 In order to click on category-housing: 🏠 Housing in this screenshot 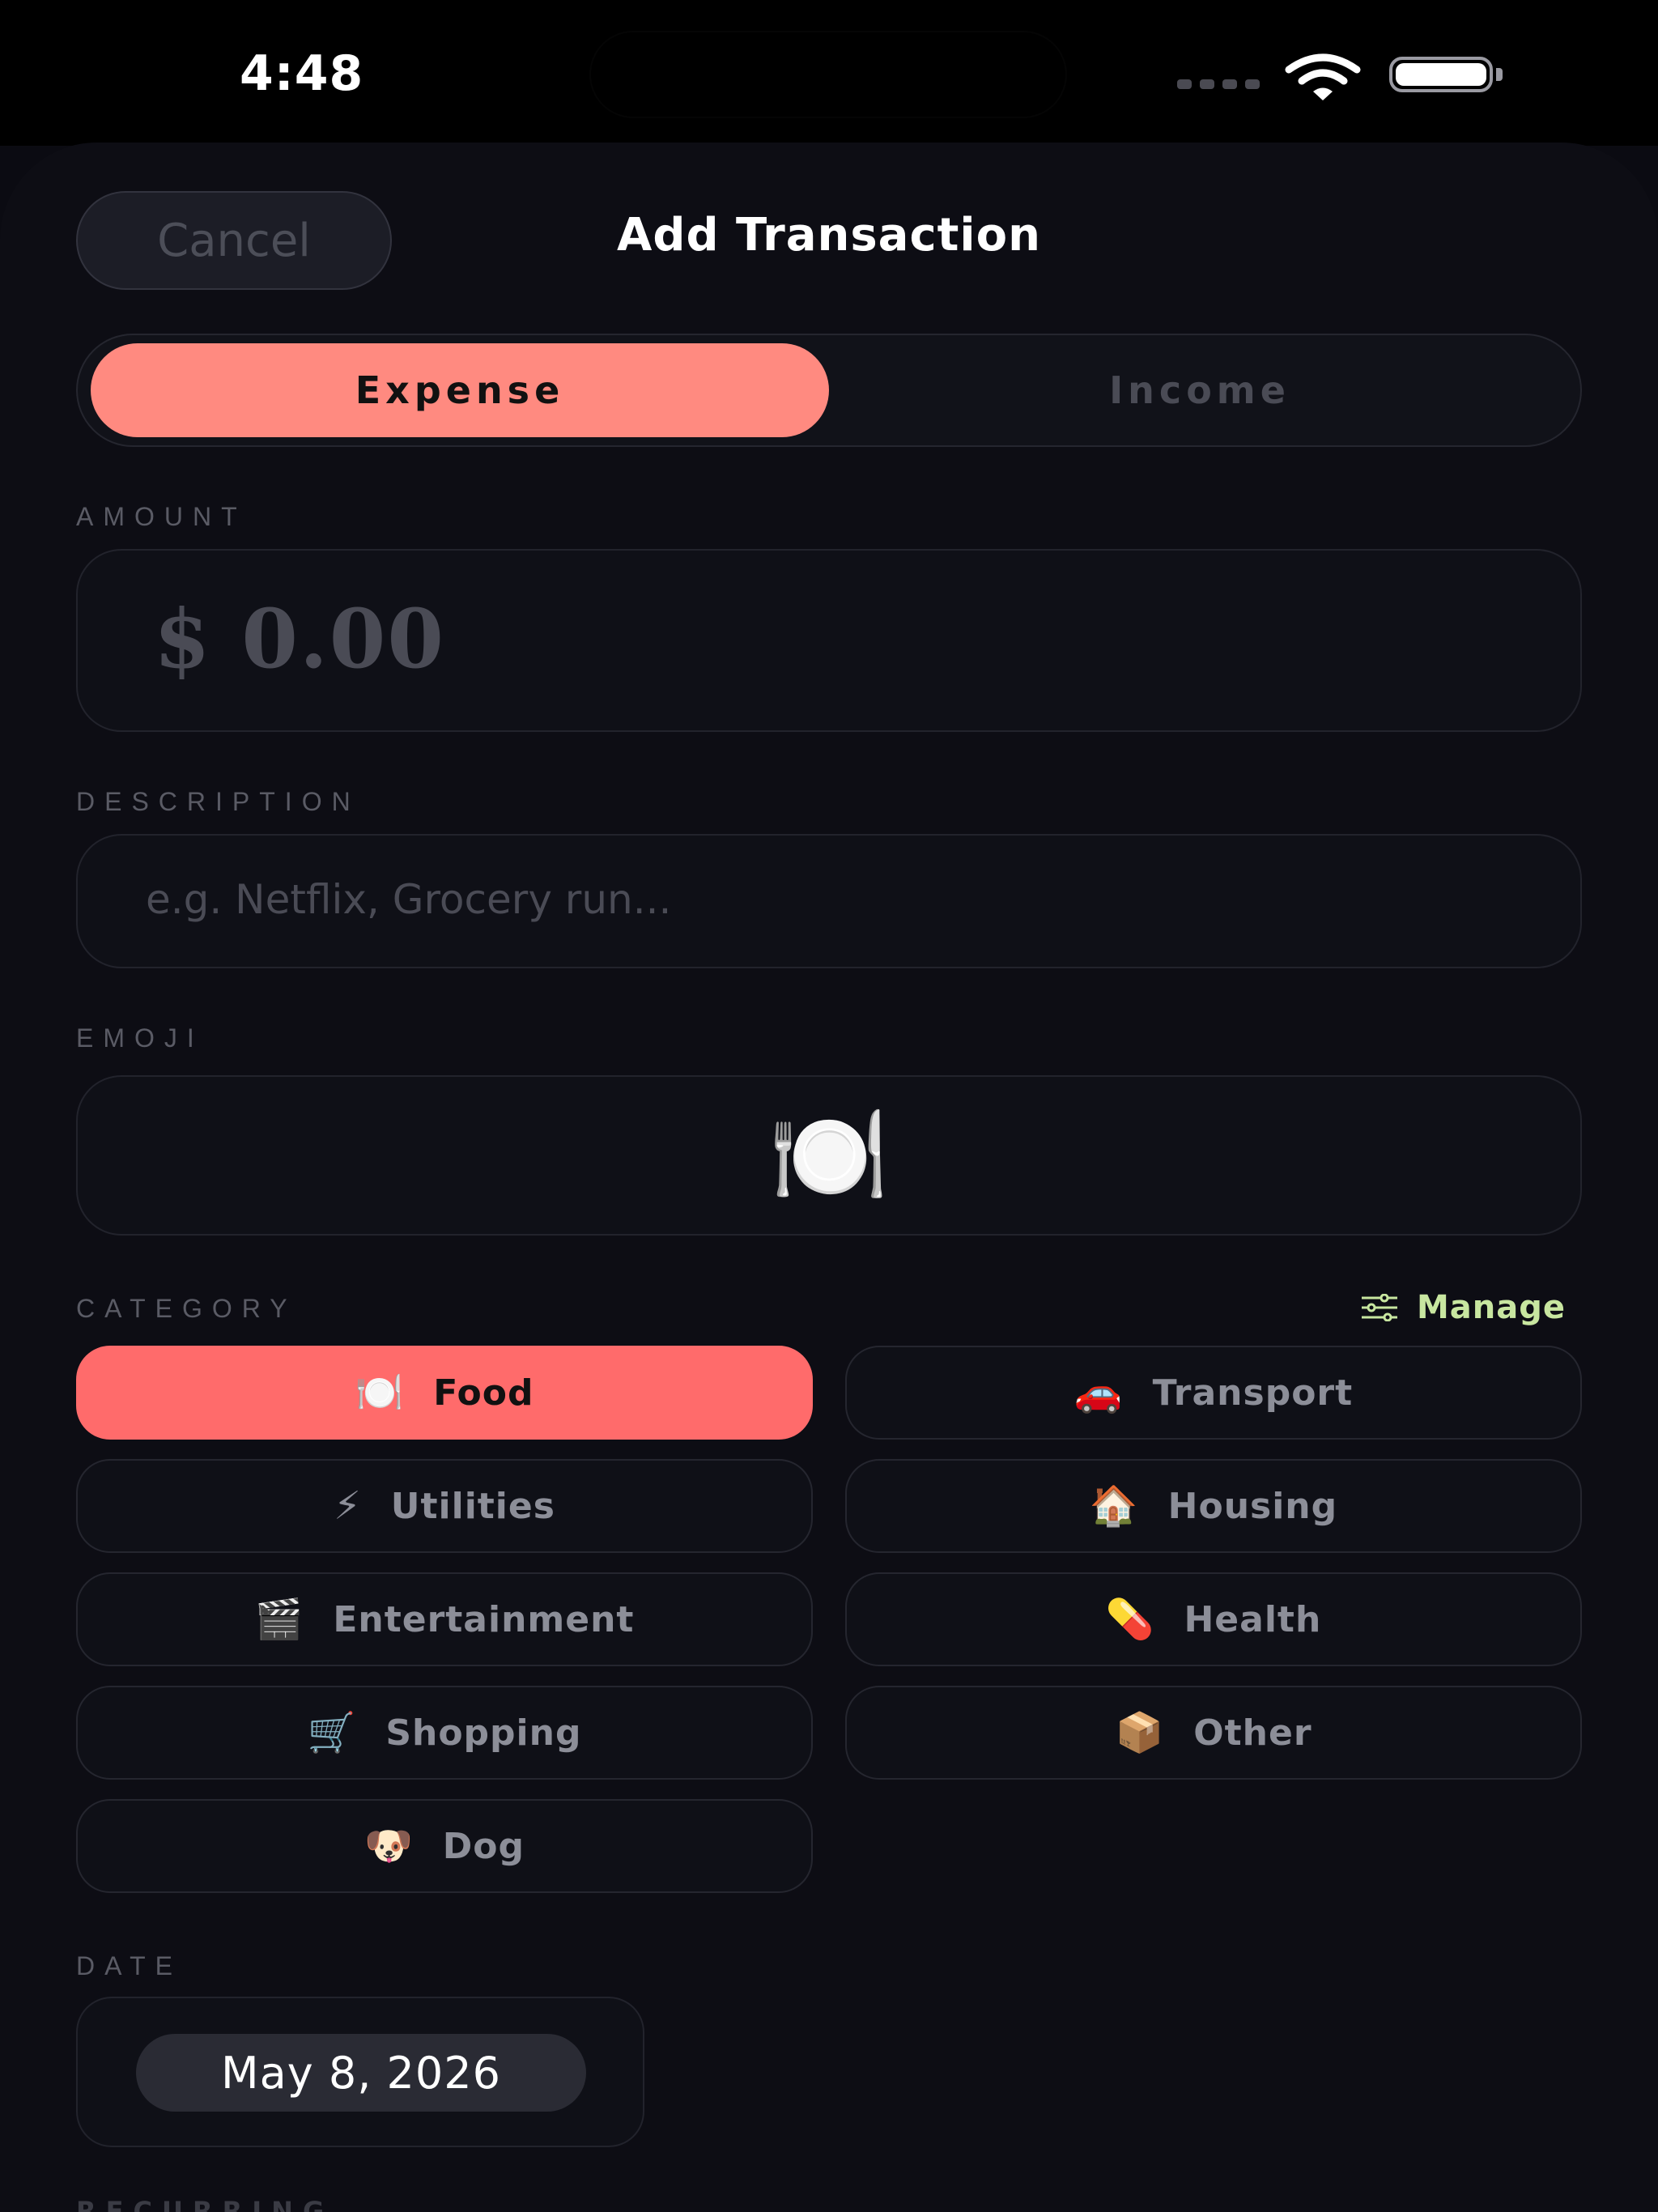, I will do `click(1213, 1506)`.